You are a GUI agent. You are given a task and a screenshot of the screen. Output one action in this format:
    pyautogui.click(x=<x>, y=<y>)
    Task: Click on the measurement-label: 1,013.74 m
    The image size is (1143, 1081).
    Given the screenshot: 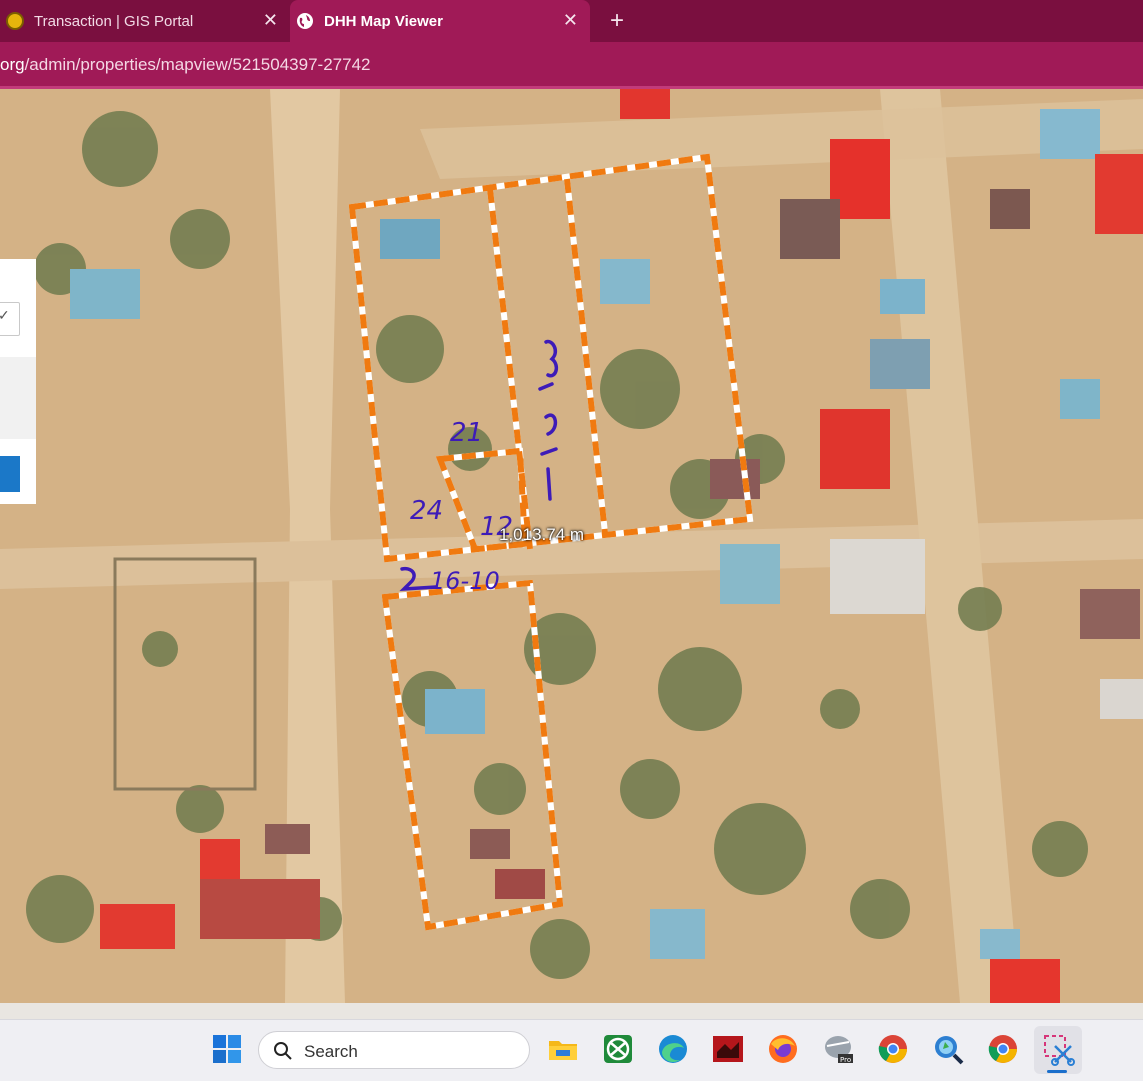 What is the action you would take?
    pyautogui.click(x=542, y=534)
    